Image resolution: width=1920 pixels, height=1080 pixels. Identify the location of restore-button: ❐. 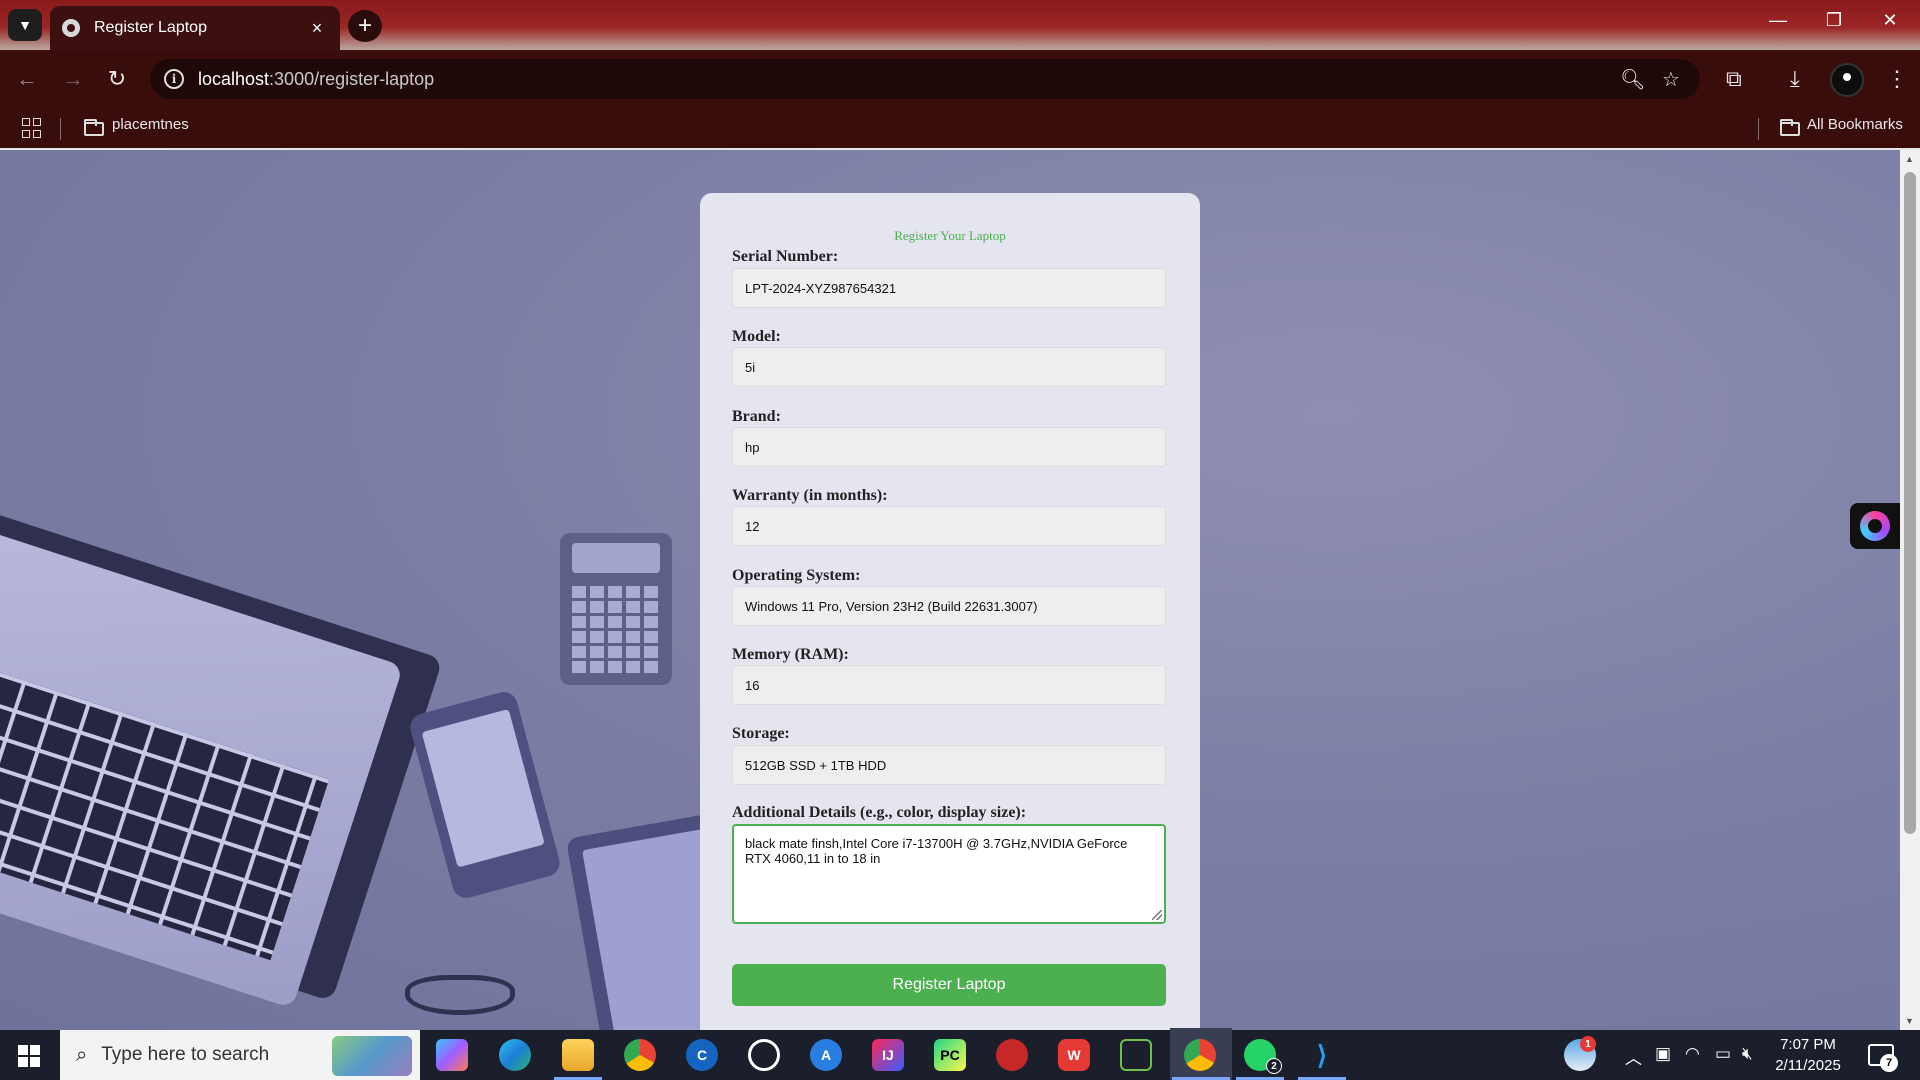
(1834, 20).